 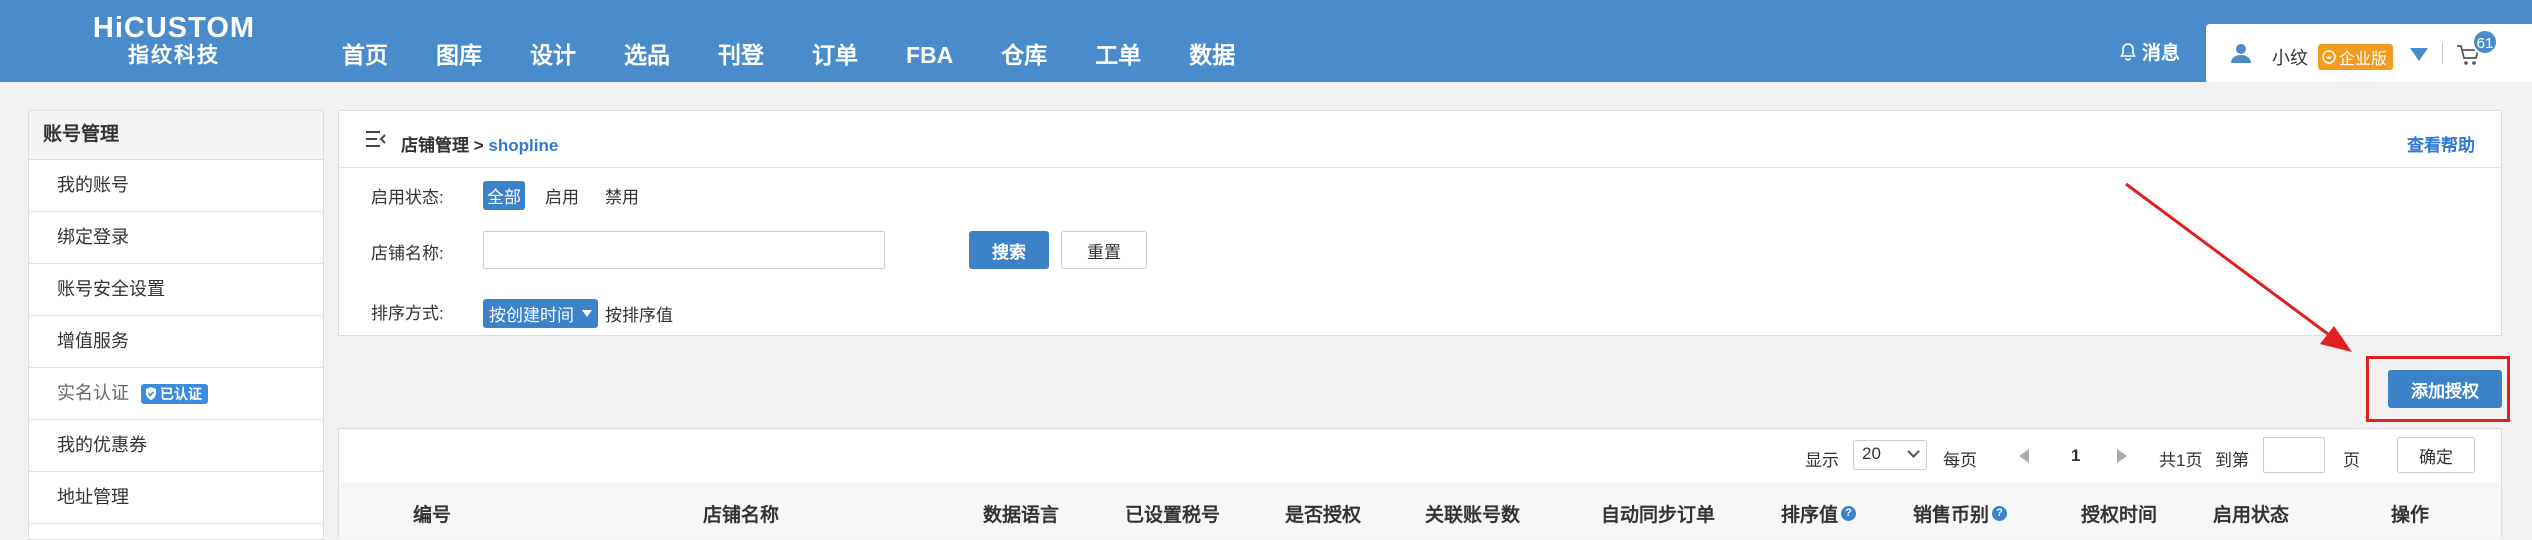 What do you see at coordinates (1890, 455) in the screenshot?
I see `page-size-select: 20` at bounding box center [1890, 455].